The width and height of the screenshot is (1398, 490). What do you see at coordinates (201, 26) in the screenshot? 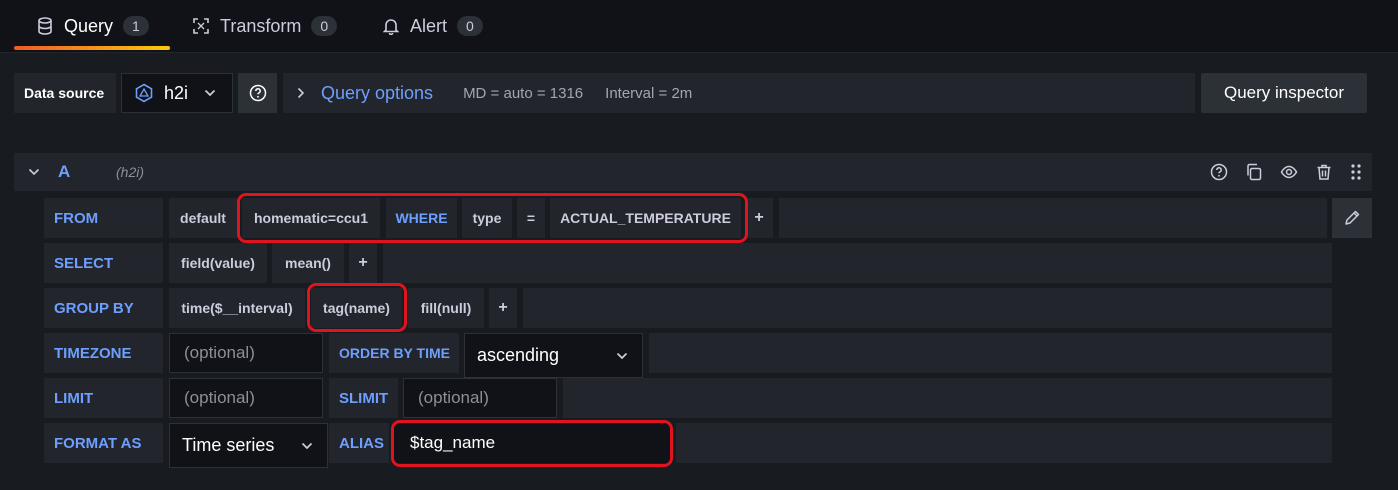
I see `transform-icon` at bounding box center [201, 26].